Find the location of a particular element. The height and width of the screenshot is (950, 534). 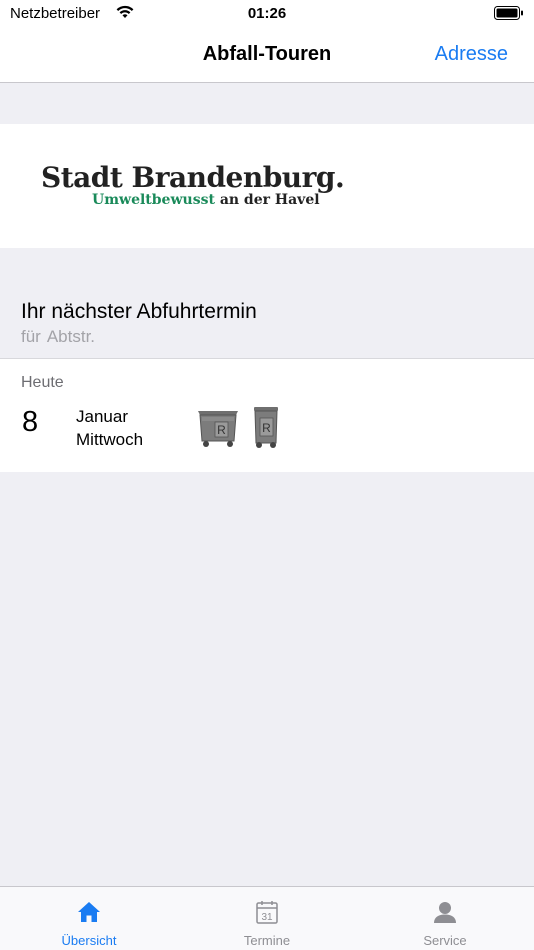

bin1-letter: R is located at coordinates (221, 430).